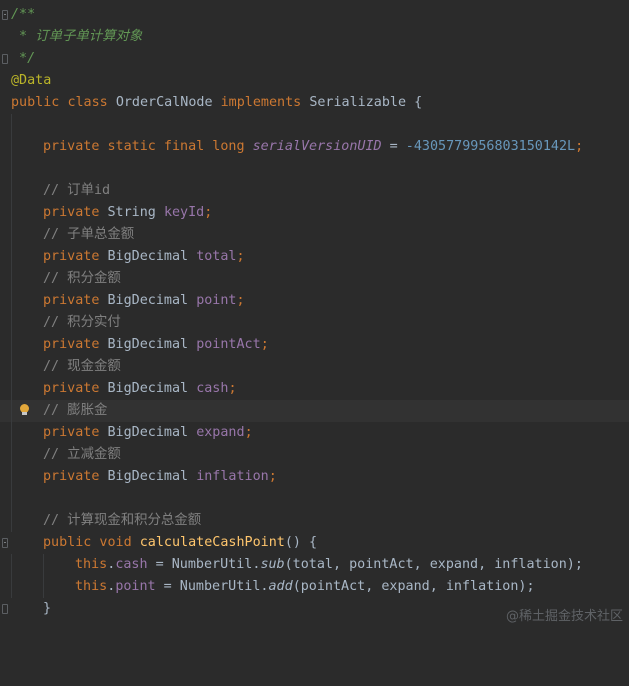 The height and width of the screenshot is (686, 629). Describe the element at coordinates (314, 191) in the screenshot. I see `code-line: // 订单id` at that location.